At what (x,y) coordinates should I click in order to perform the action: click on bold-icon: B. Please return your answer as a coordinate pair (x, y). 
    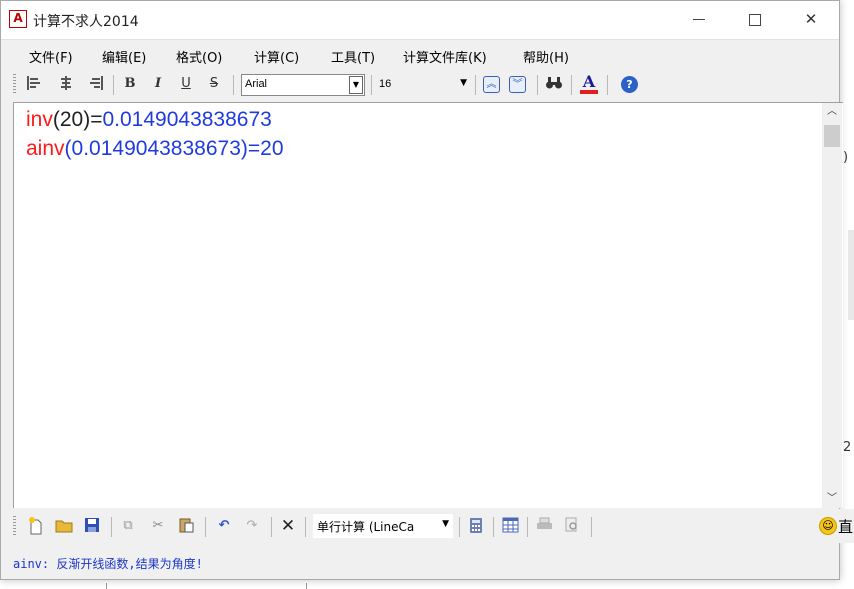
    Looking at the image, I should click on (130, 84).